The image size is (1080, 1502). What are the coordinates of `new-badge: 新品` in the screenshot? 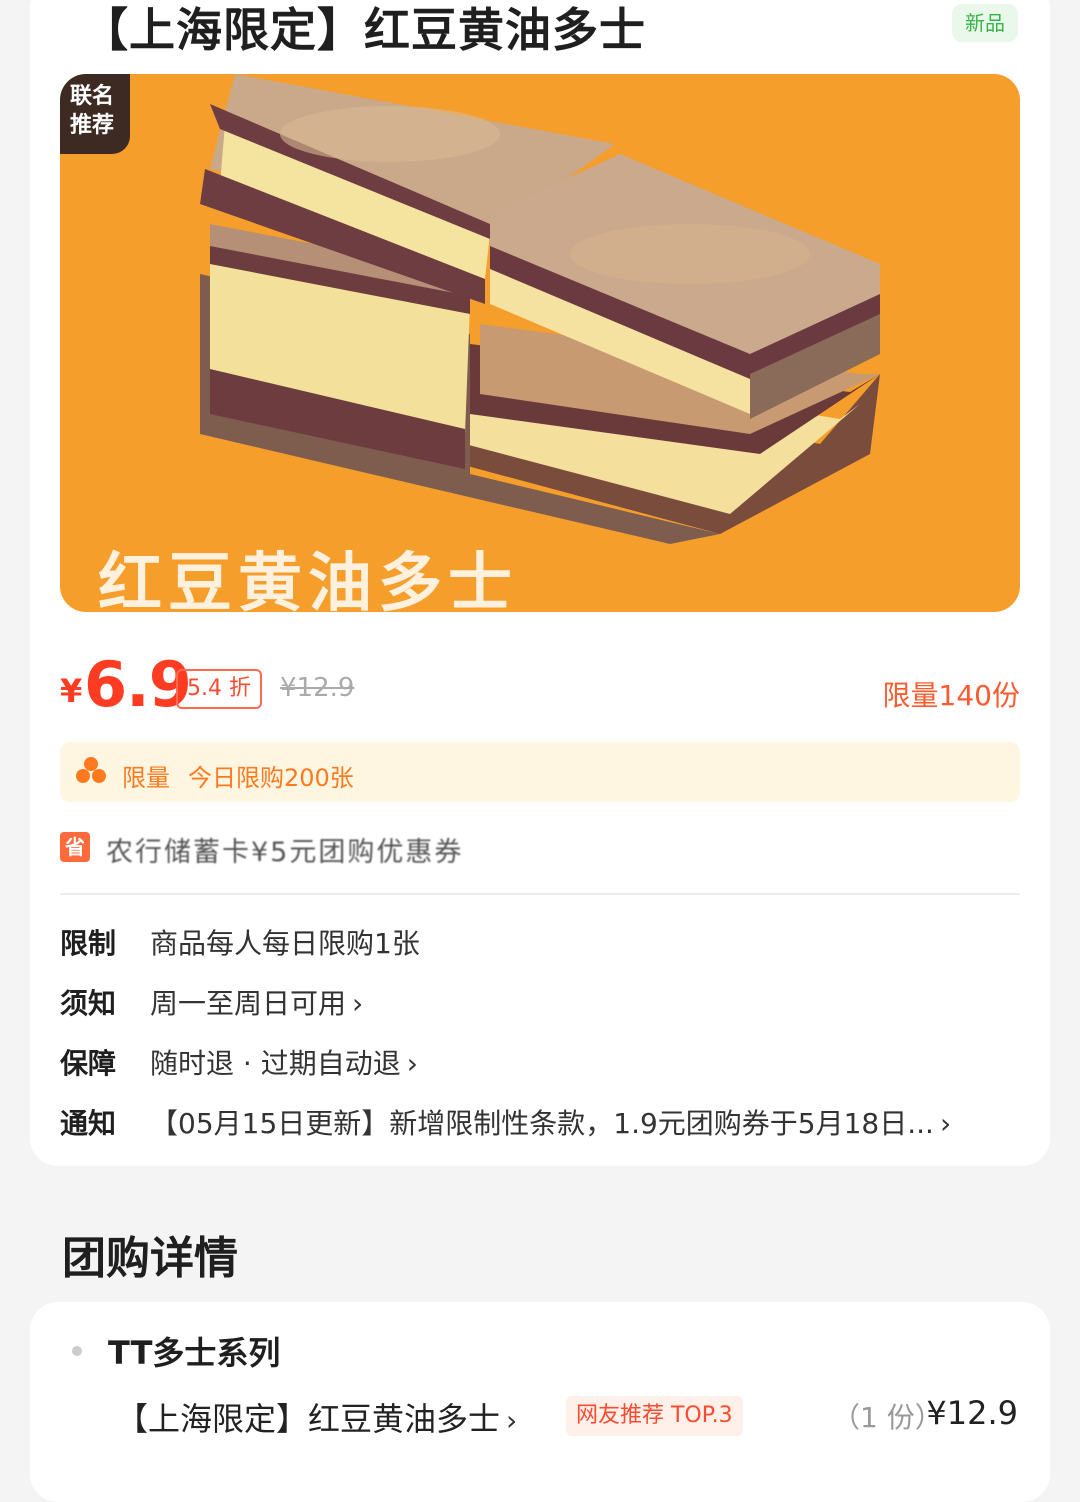 It's located at (985, 23).